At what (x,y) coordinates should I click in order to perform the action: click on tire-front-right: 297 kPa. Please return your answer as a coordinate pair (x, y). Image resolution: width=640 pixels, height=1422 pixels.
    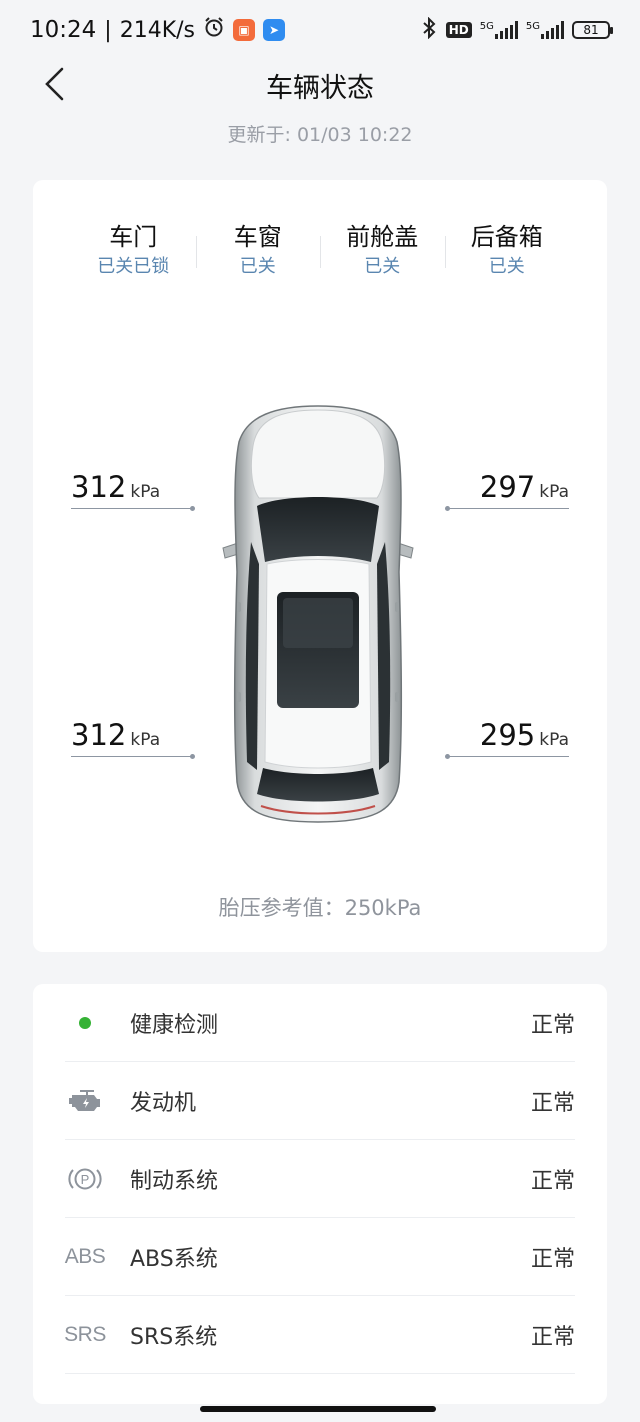
    Looking at the image, I should click on (507, 490).